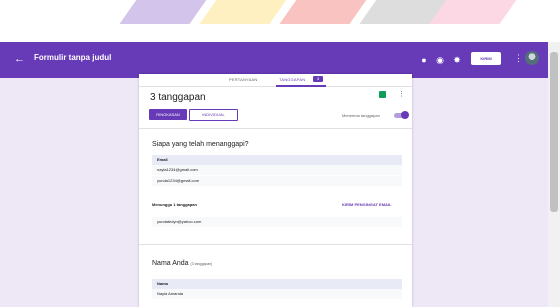 This screenshot has width=560, height=307. I want to click on preview-eye-icon: ◉, so click(440, 60).